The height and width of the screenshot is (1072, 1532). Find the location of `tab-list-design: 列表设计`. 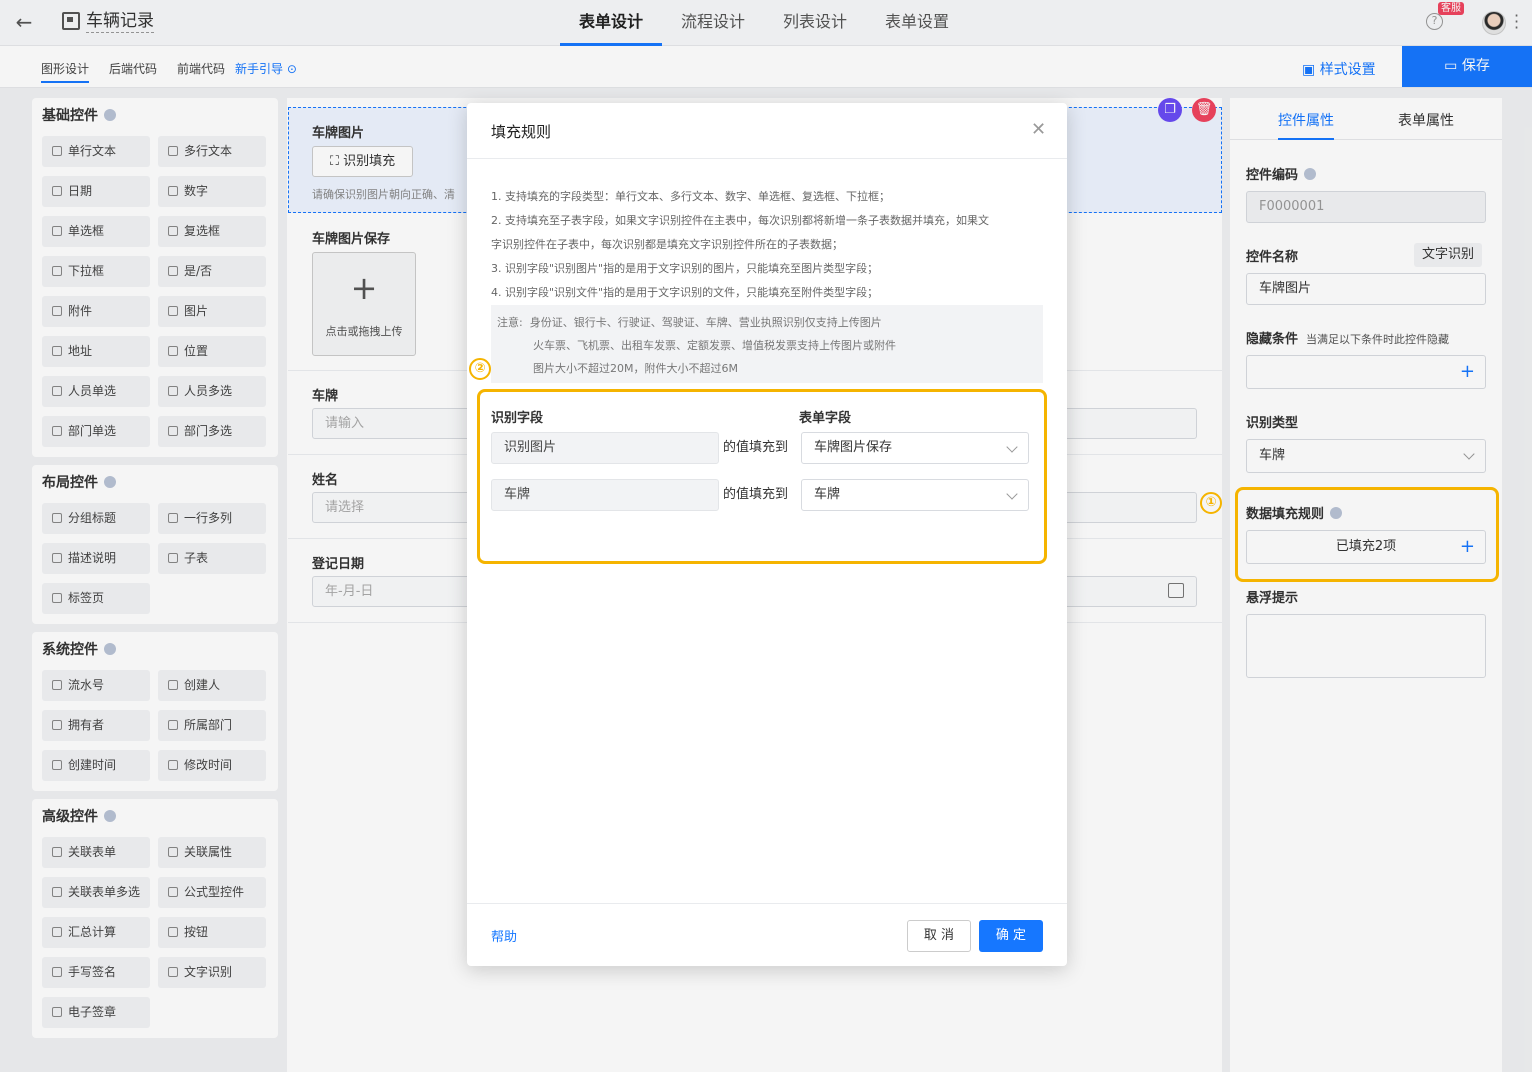

tab-list-design: 列表设计 is located at coordinates (815, 23).